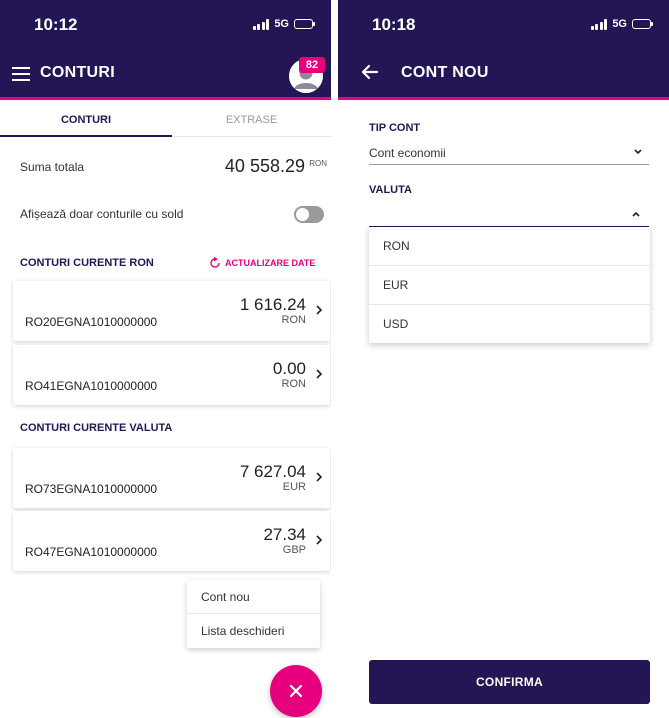 This screenshot has height=718, width=669. What do you see at coordinates (318, 163) in the screenshot?
I see `total-currency: RON` at bounding box center [318, 163].